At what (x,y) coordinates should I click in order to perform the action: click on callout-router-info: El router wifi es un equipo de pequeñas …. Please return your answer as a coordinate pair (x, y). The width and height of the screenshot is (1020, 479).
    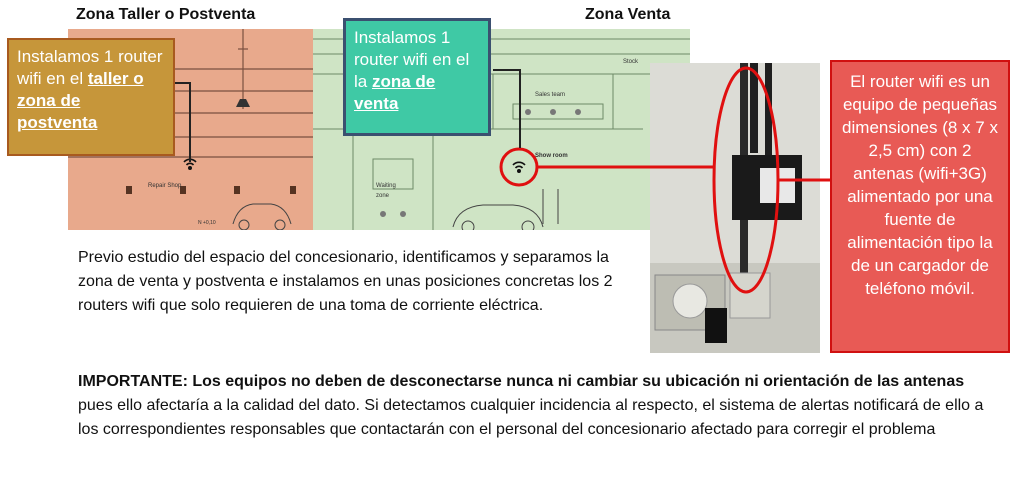
    Looking at the image, I should click on (920, 206).